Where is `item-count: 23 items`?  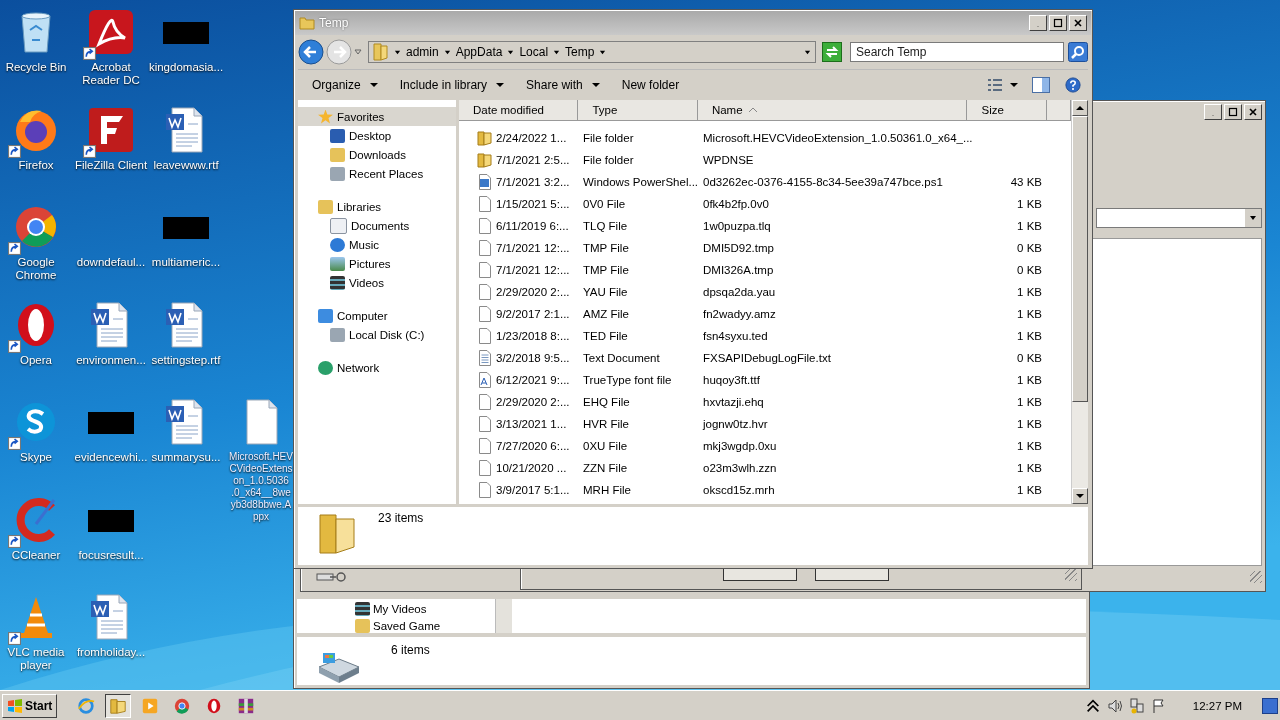 item-count: 23 items is located at coordinates (401, 518).